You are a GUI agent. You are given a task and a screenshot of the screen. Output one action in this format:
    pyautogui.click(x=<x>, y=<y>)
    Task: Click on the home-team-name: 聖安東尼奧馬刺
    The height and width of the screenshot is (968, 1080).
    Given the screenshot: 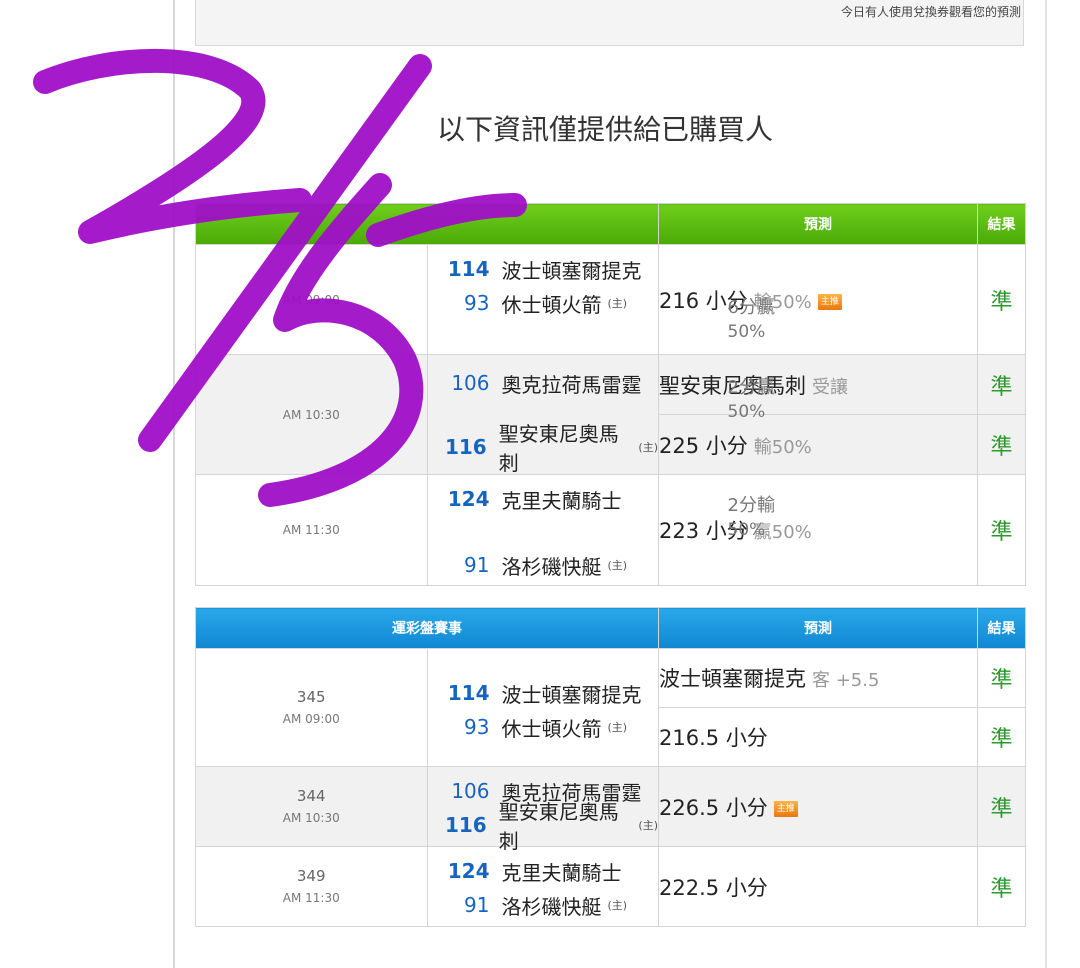 What is the action you would take?
    pyautogui.click(x=558, y=826)
    